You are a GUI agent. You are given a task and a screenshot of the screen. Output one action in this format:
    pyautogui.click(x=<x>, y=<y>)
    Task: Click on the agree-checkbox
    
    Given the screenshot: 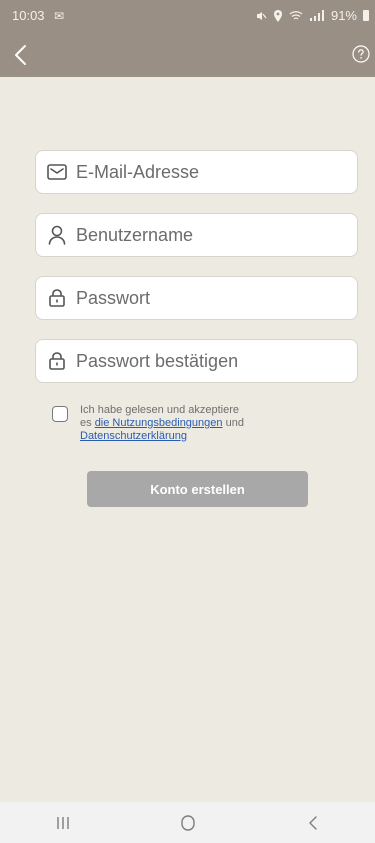 What is the action you would take?
    pyautogui.click(x=60, y=414)
    